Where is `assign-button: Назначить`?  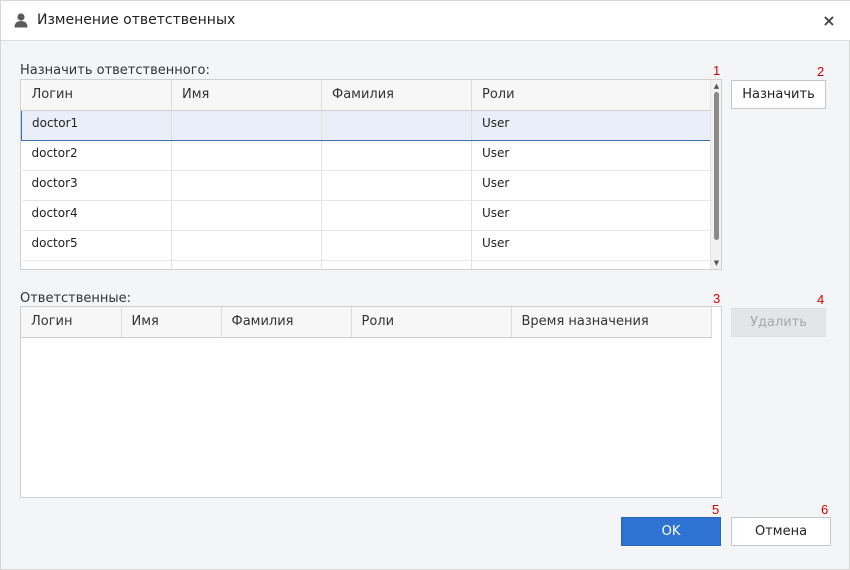
assign-button: Назначить is located at coordinates (778, 94).